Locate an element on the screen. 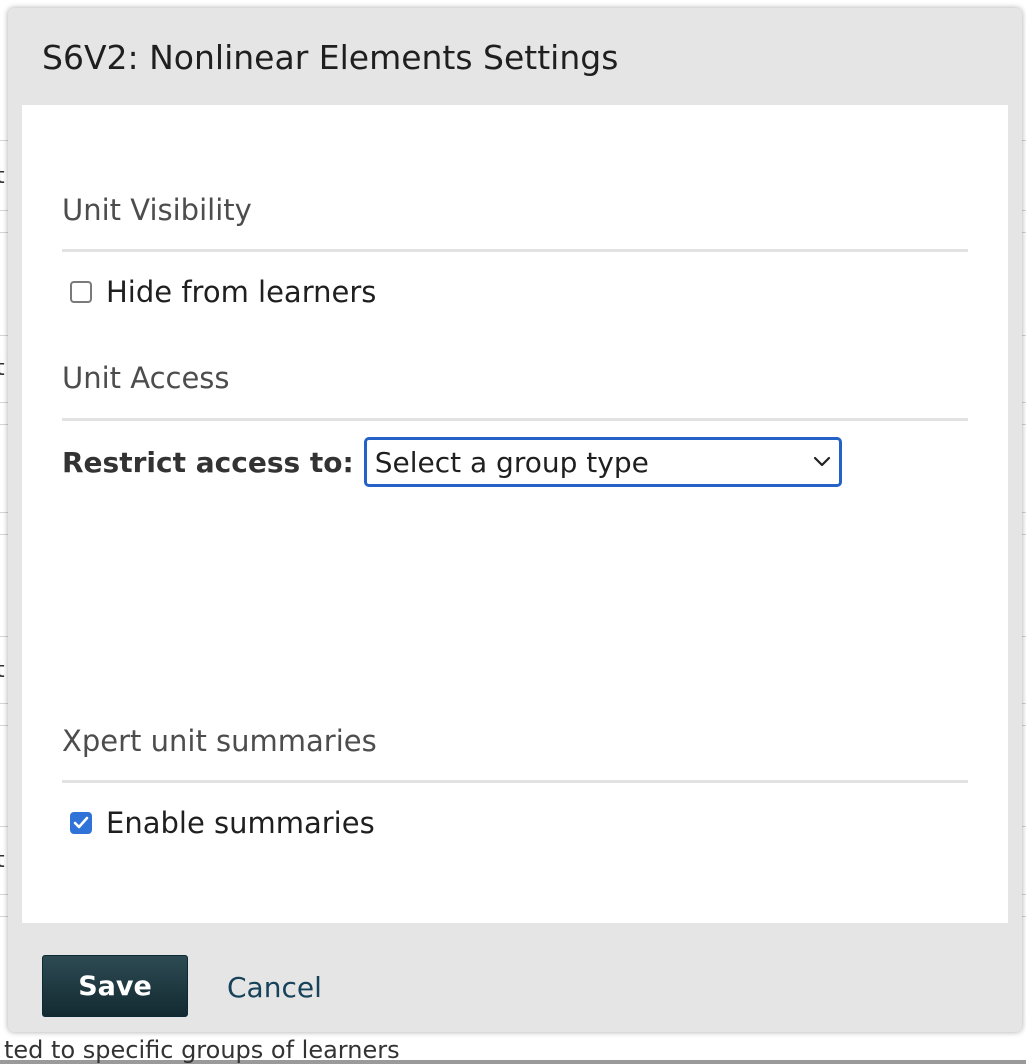 This screenshot has height=1064, width=1026. group-type-select: Select a group type is located at coordinates (602, 462).